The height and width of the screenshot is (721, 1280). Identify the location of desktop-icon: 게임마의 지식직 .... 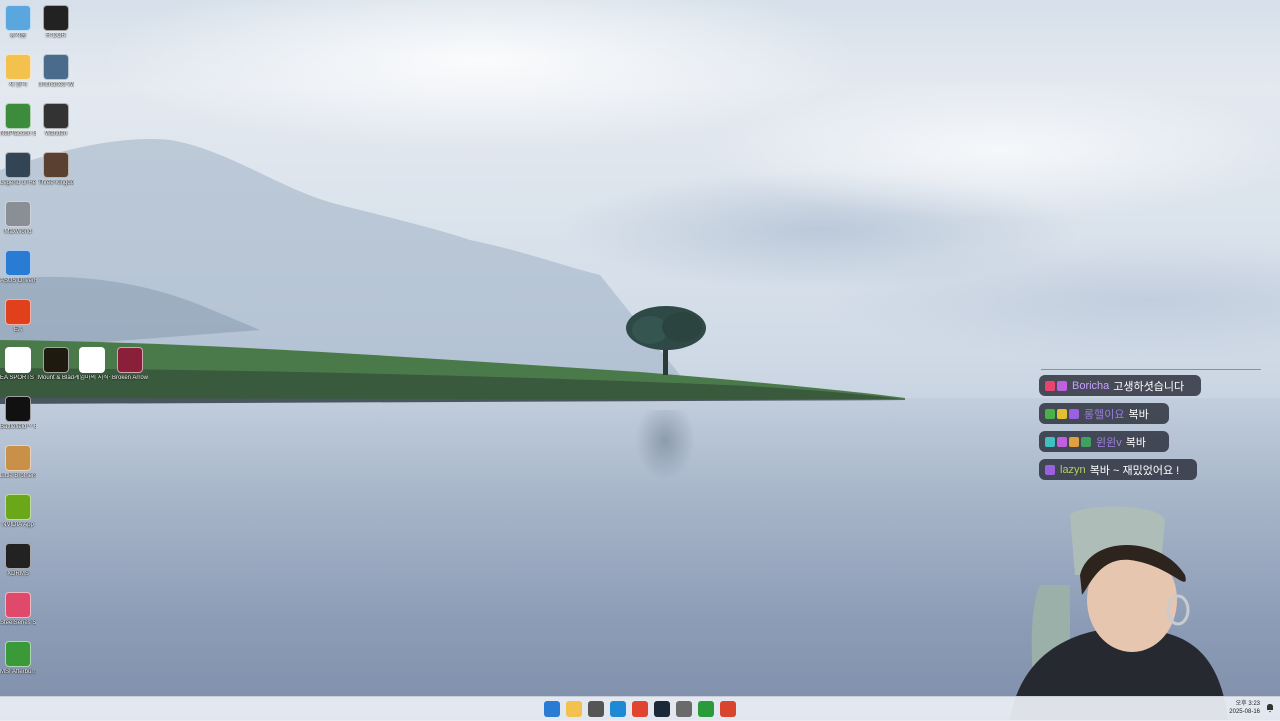
(92, 364).